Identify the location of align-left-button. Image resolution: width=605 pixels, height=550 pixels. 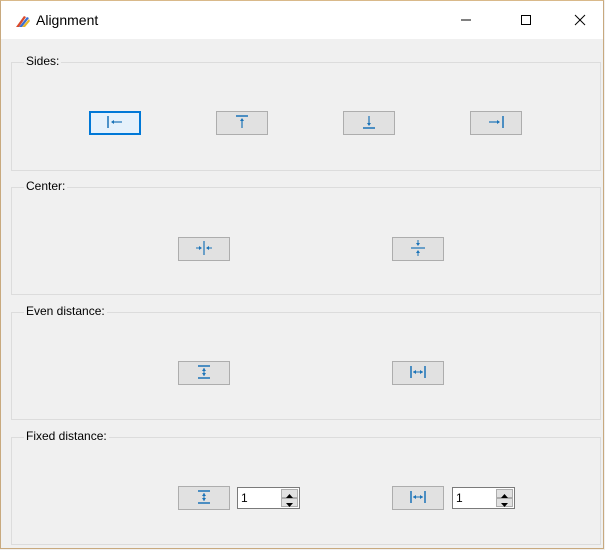
(115, 123).